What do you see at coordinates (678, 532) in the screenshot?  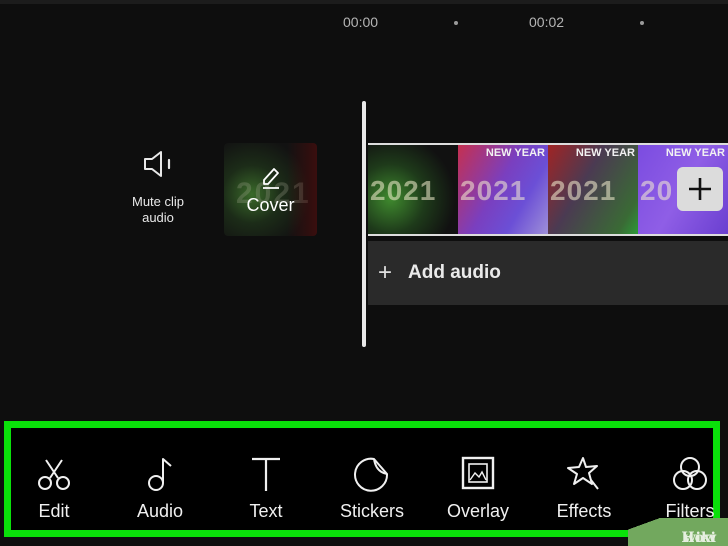 I see `wikihow-watermark: wiki How` at bounding box center [678, 532].